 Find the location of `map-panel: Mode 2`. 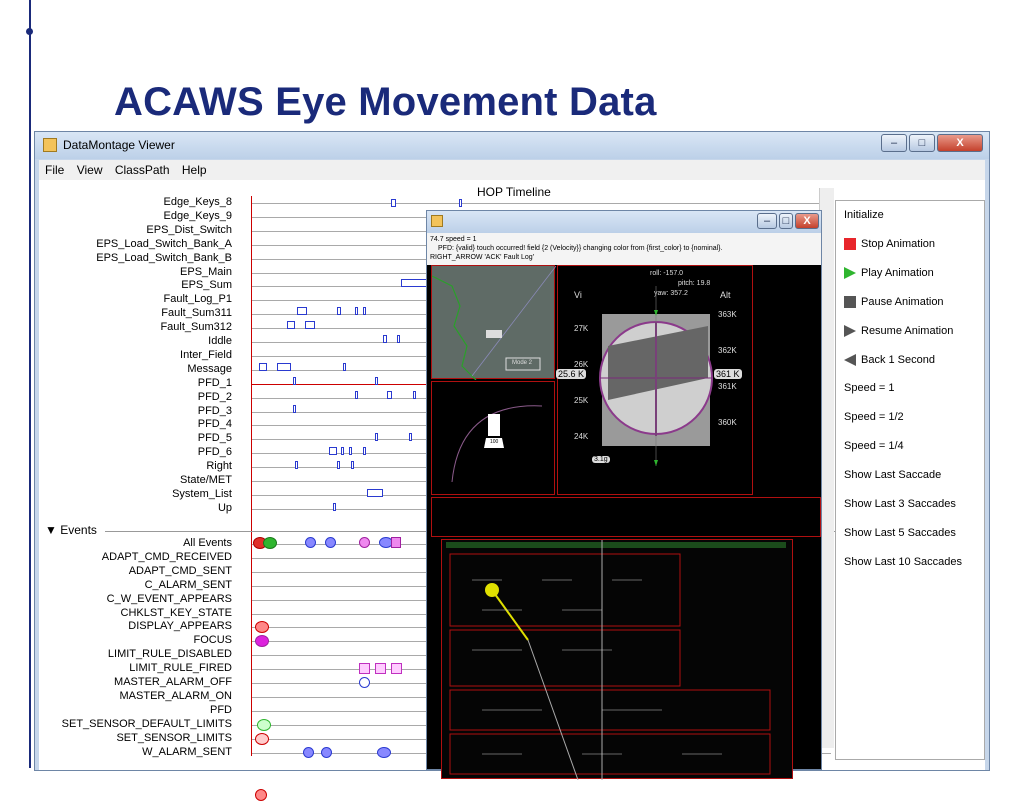

map-panel: Mode 2 is located at coordinates (494, 323).